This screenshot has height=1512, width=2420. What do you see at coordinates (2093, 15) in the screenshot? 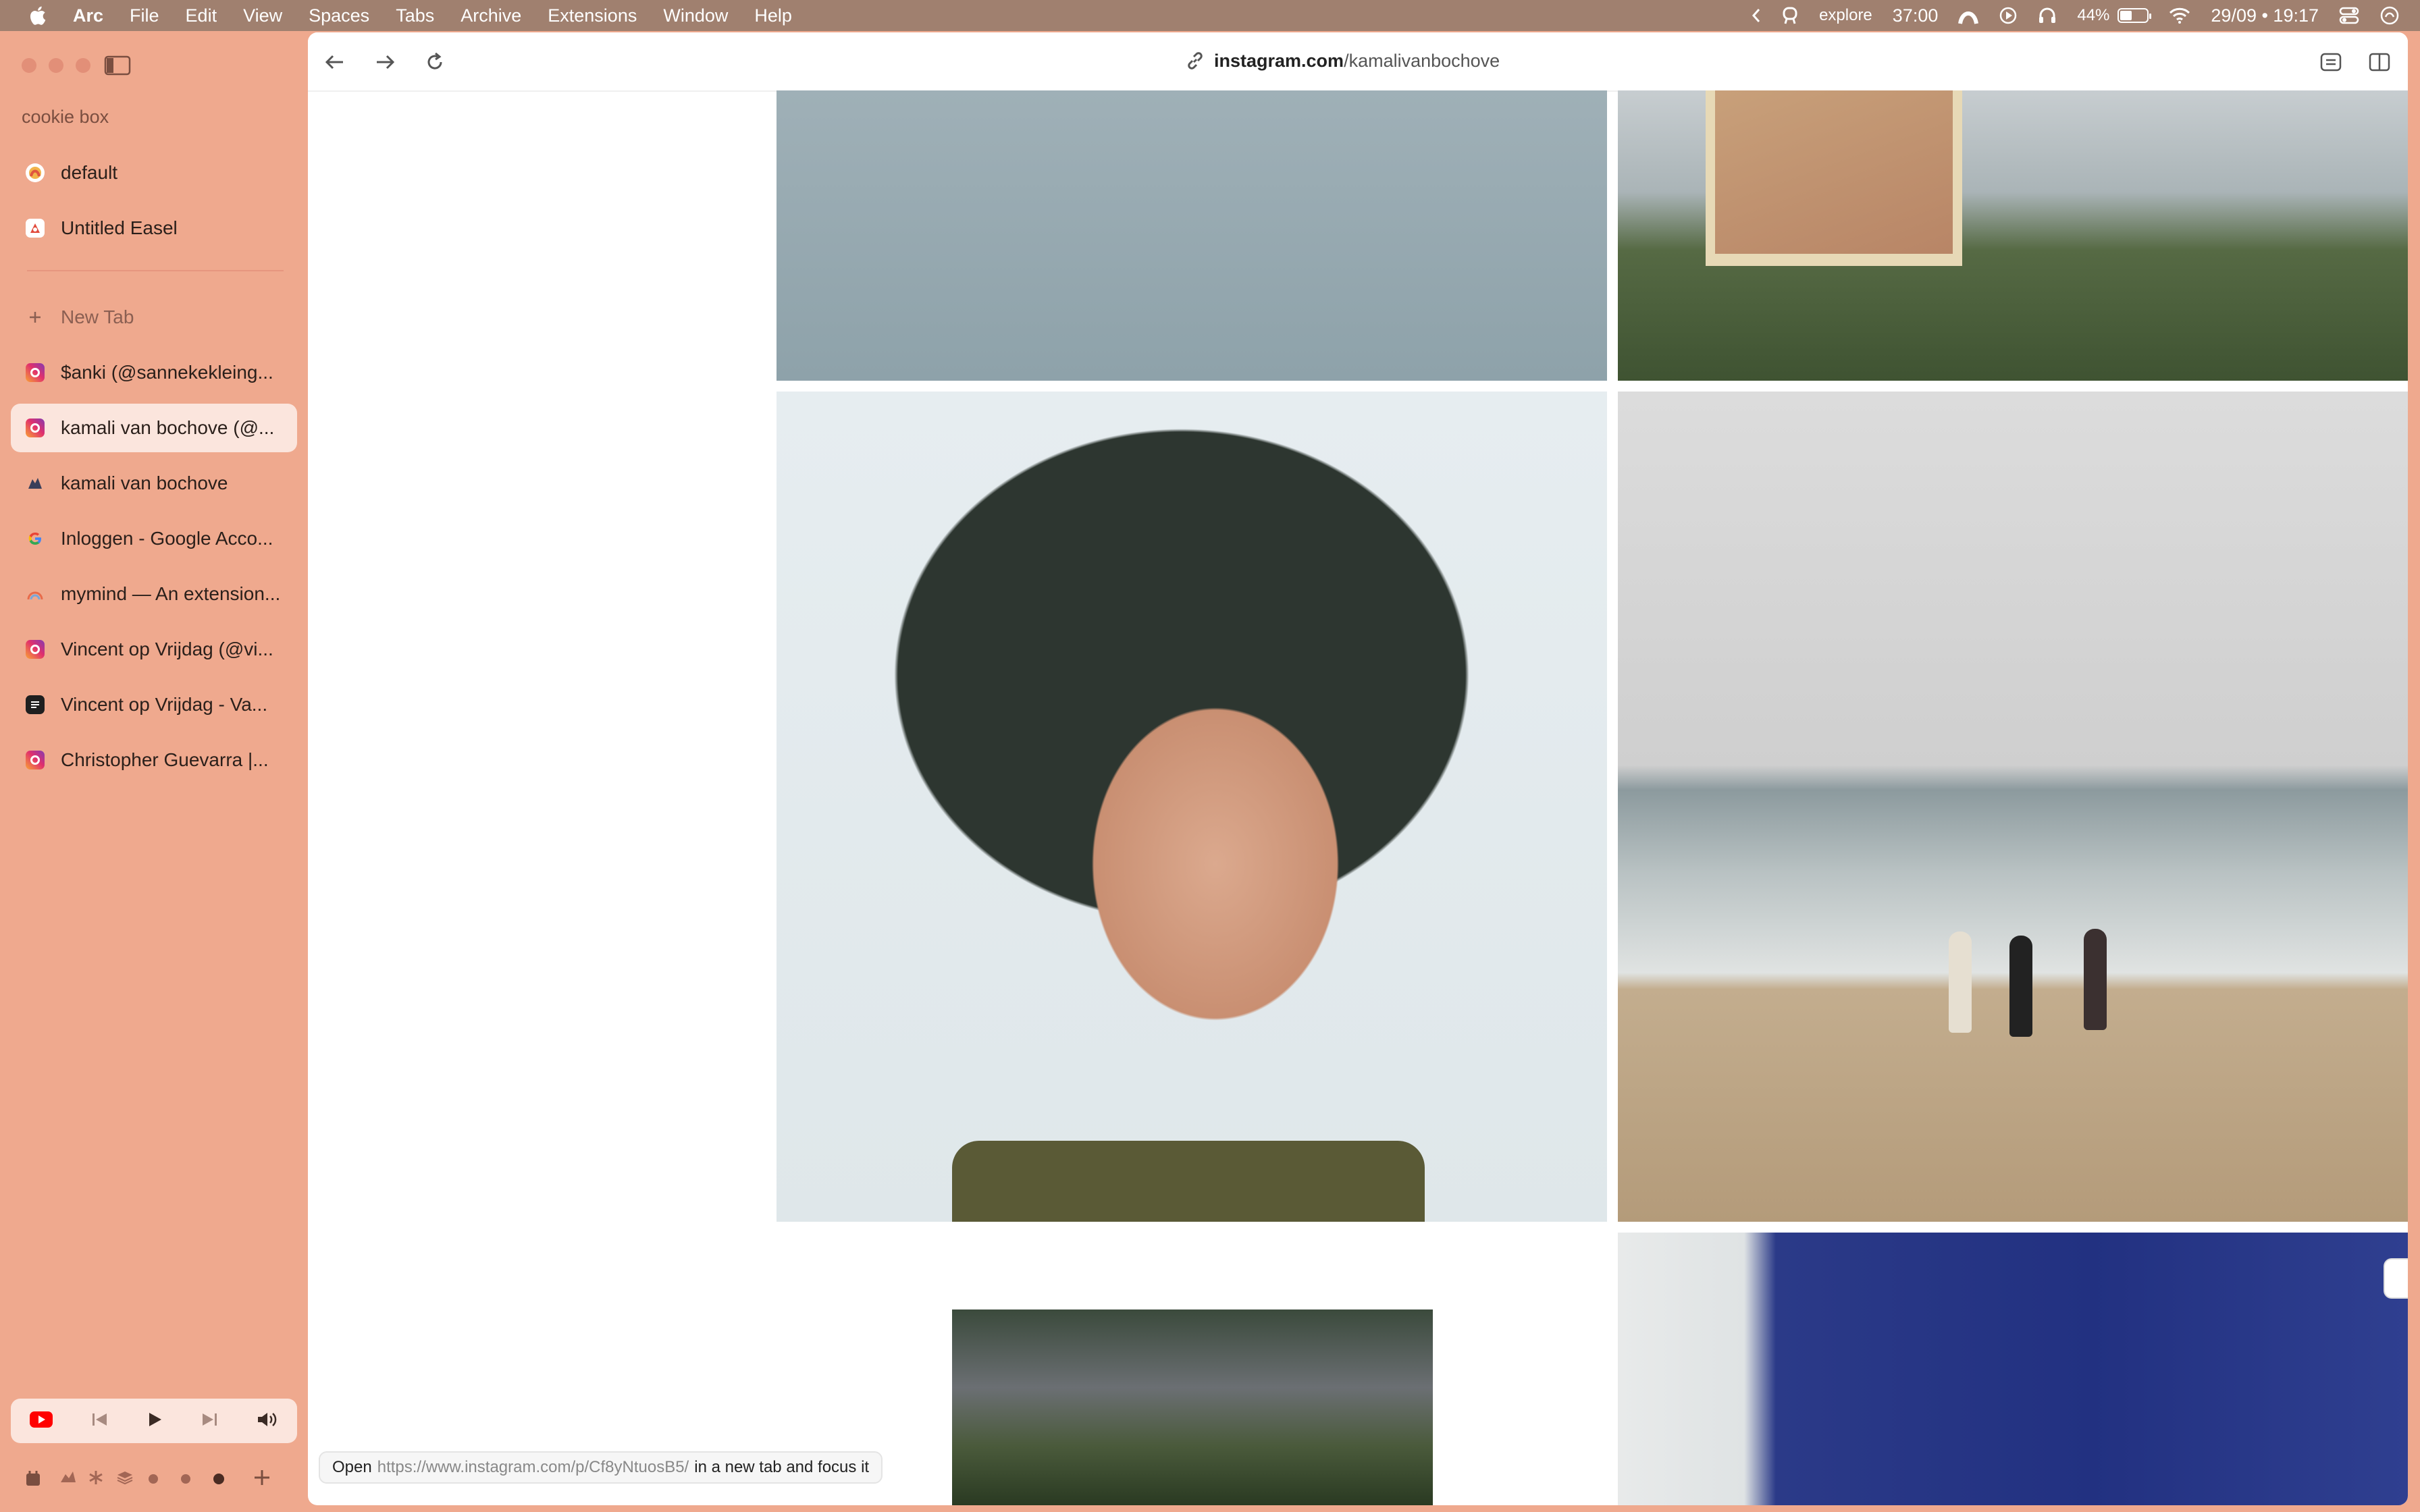
I see `battery-percent: 44%` at bounding box center [2093, 15].